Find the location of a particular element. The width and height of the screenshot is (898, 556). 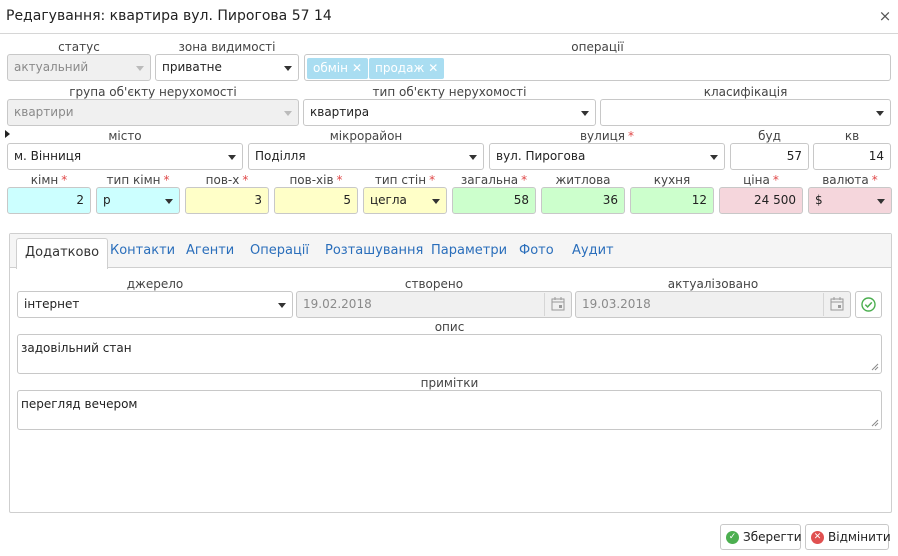

total-area-label: загальна * is located at coordinates (494, 180).